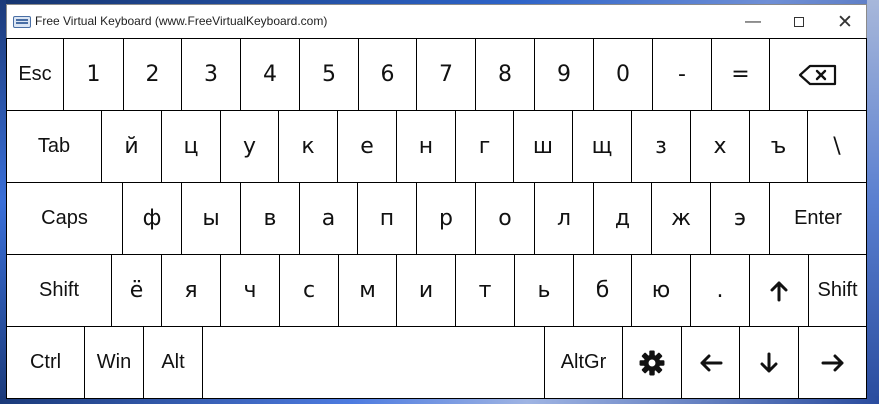  I want to click on key-с: с, so click(309, 290).